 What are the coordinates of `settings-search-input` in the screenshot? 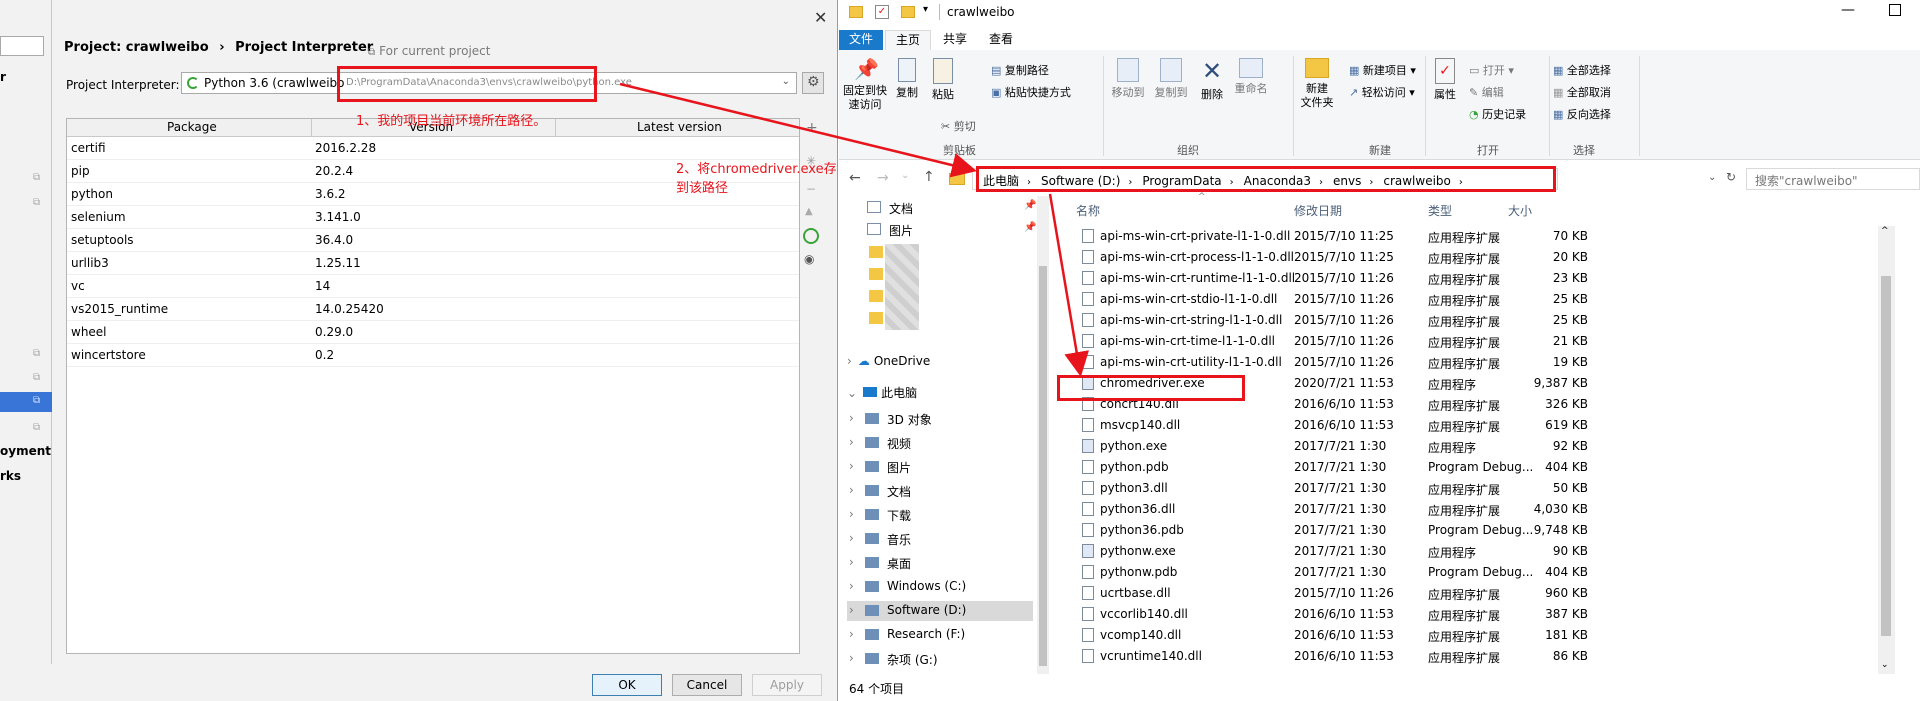 It's located at (22, 46).